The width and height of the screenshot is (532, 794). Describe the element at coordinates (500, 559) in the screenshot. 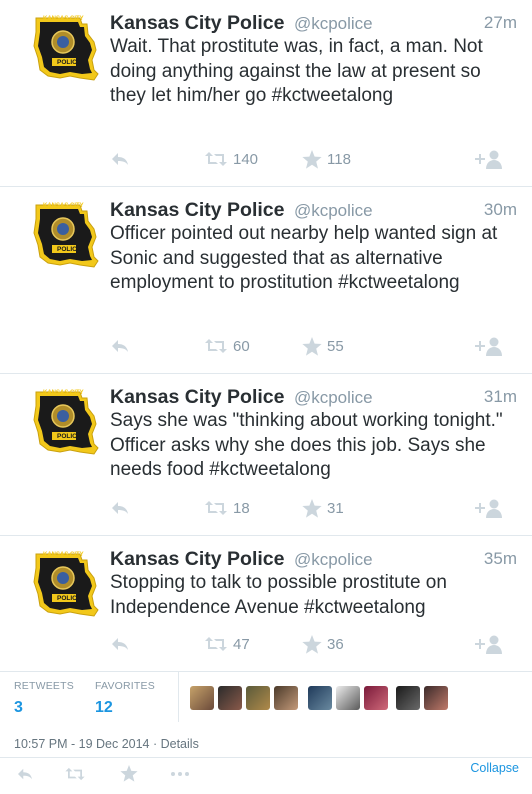

I see `tweet-timestamp: 35m` at that location.